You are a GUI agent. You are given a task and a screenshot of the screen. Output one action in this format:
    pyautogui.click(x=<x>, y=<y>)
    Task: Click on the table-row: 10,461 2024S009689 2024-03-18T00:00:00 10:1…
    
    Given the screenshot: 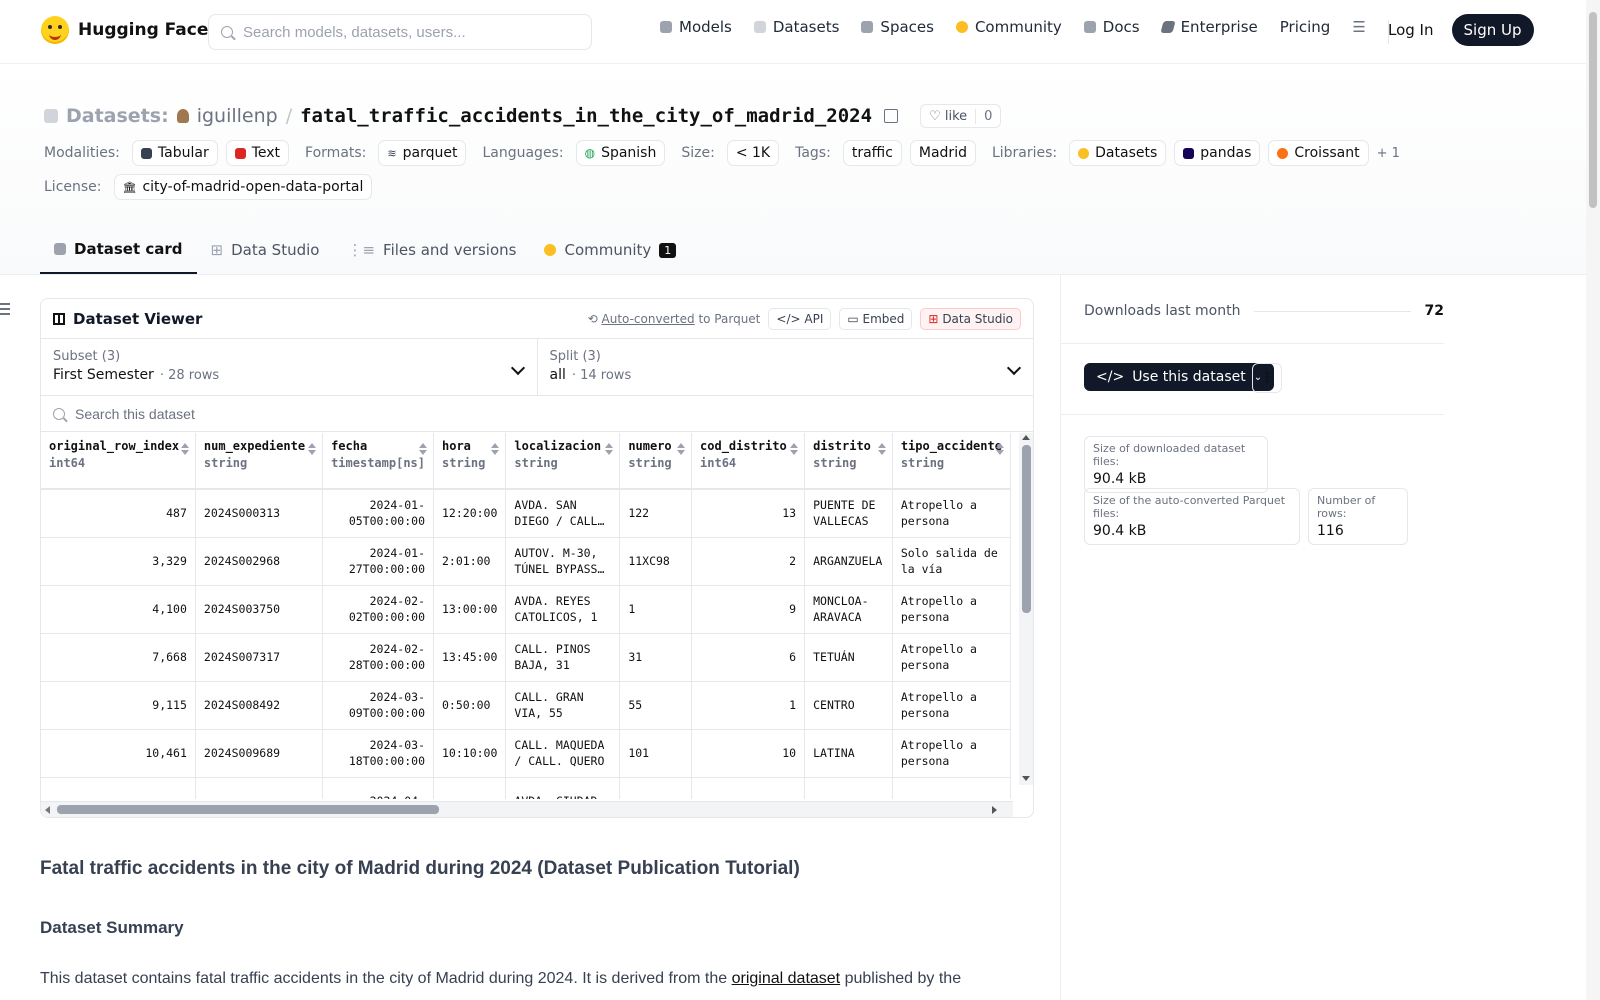 What is the action you would take?
    pyautogui.click(x=526, y=753)
    